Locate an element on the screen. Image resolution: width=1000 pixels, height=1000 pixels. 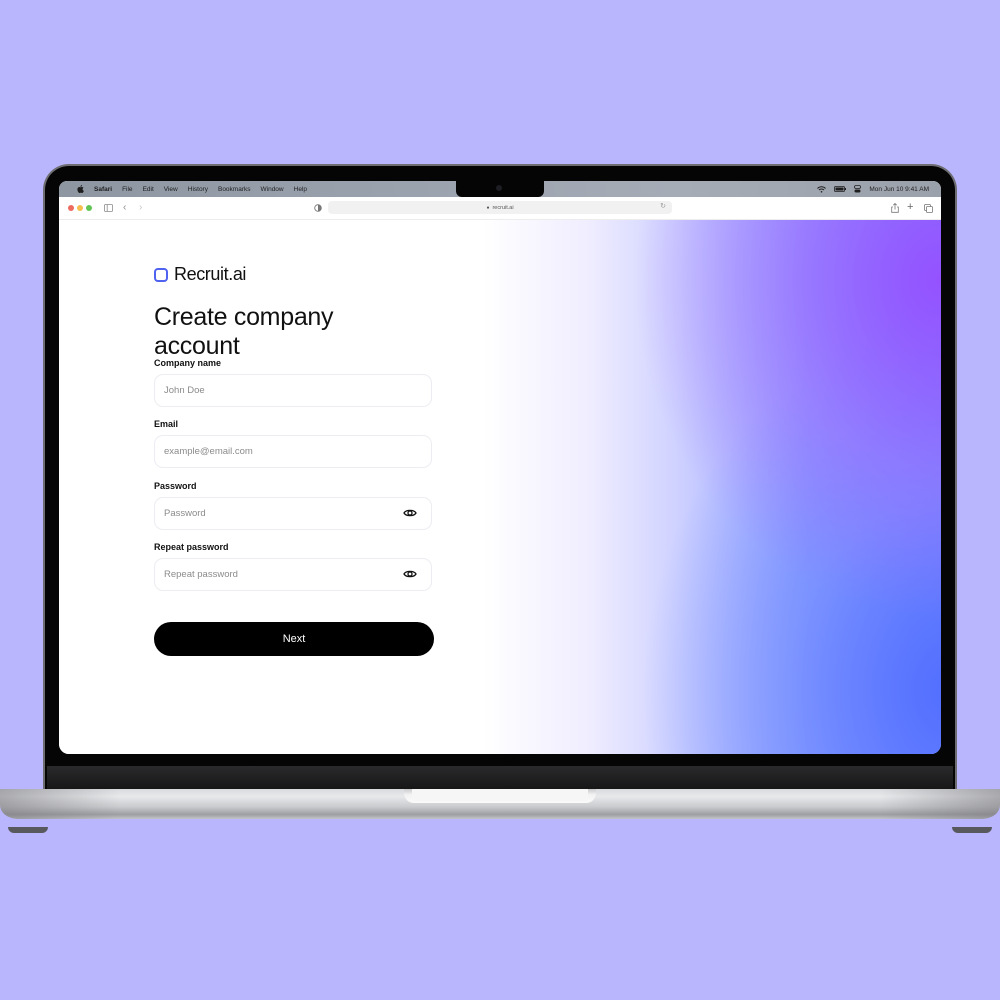
back-icon: ‹ is located at coordinates (124, 208).